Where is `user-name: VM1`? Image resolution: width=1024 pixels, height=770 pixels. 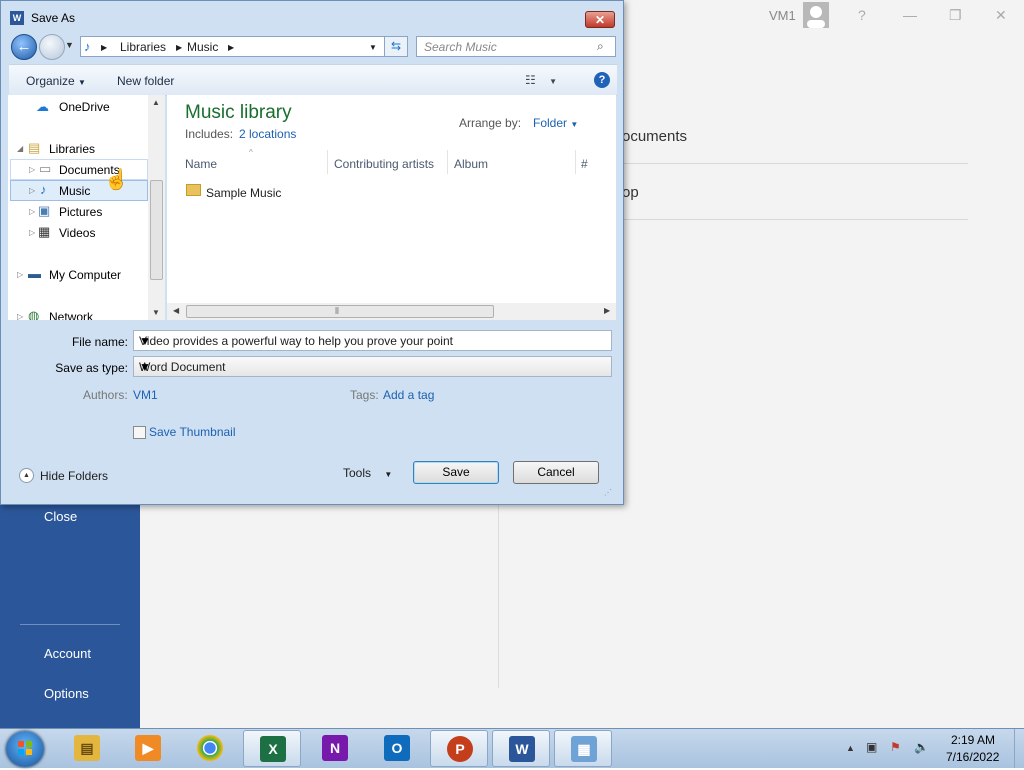 user-name: VM1 is located at coordinates (782, 15).